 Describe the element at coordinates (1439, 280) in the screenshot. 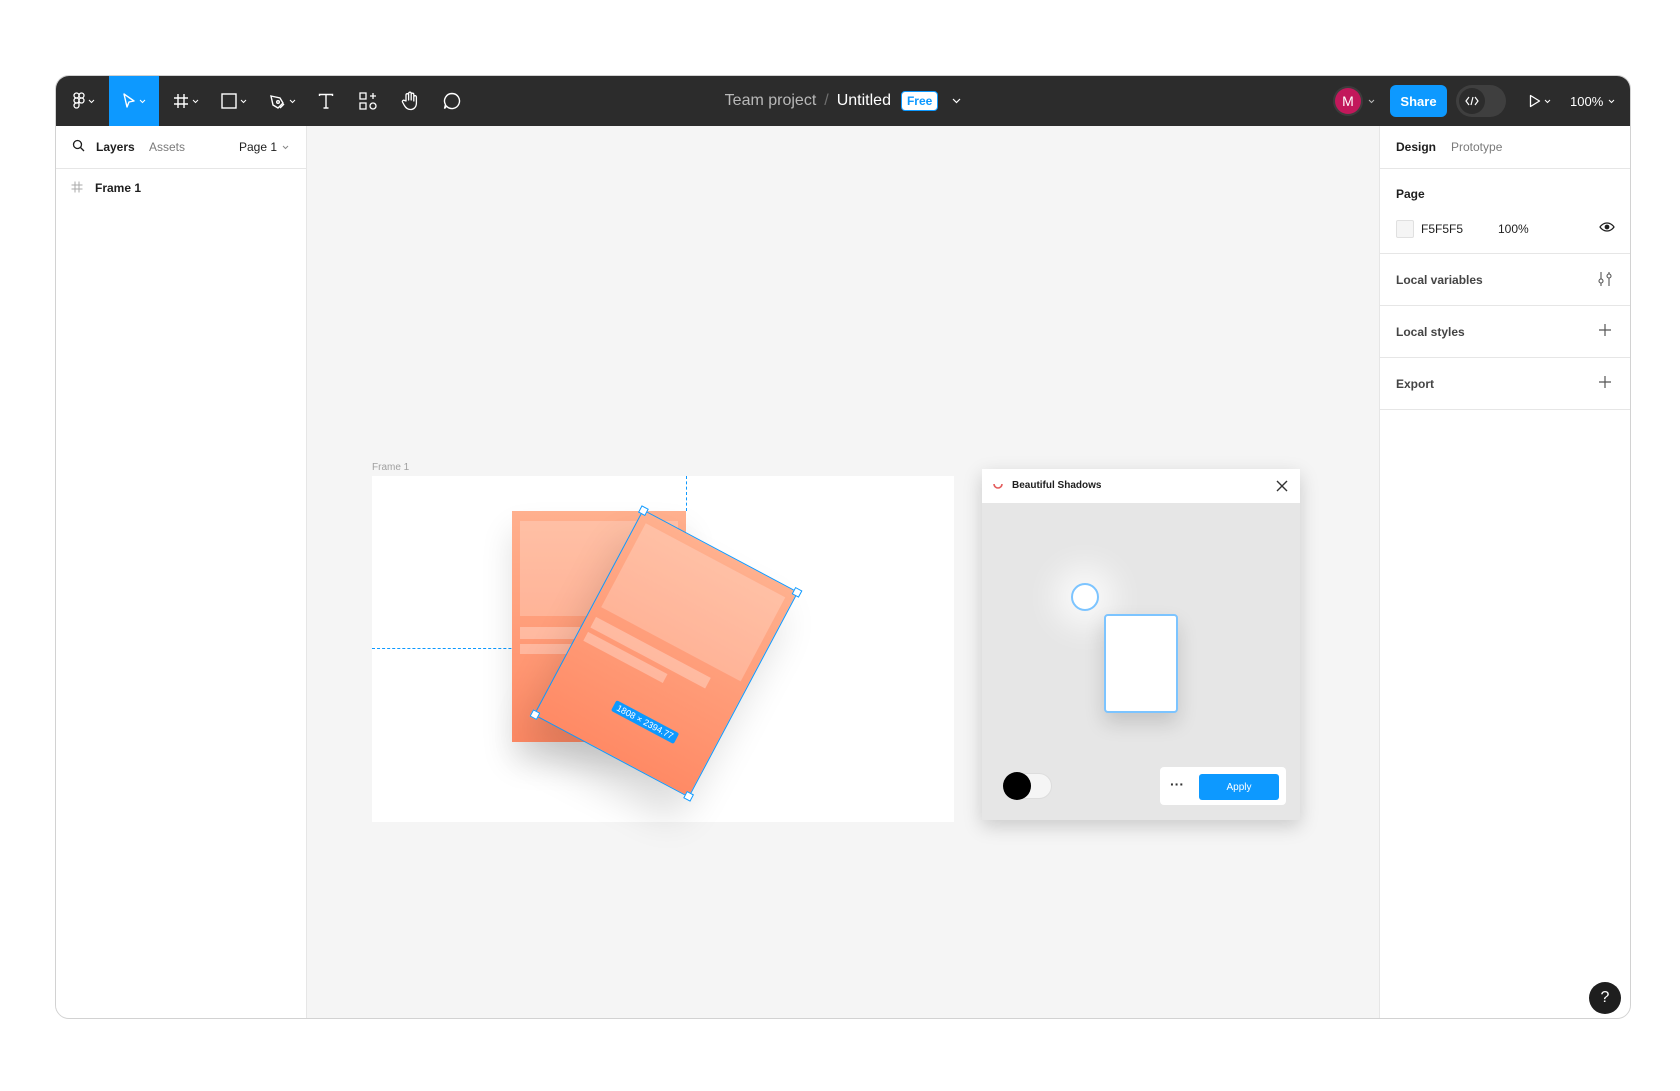

I see `local-variables-label: Local variables` at that location.